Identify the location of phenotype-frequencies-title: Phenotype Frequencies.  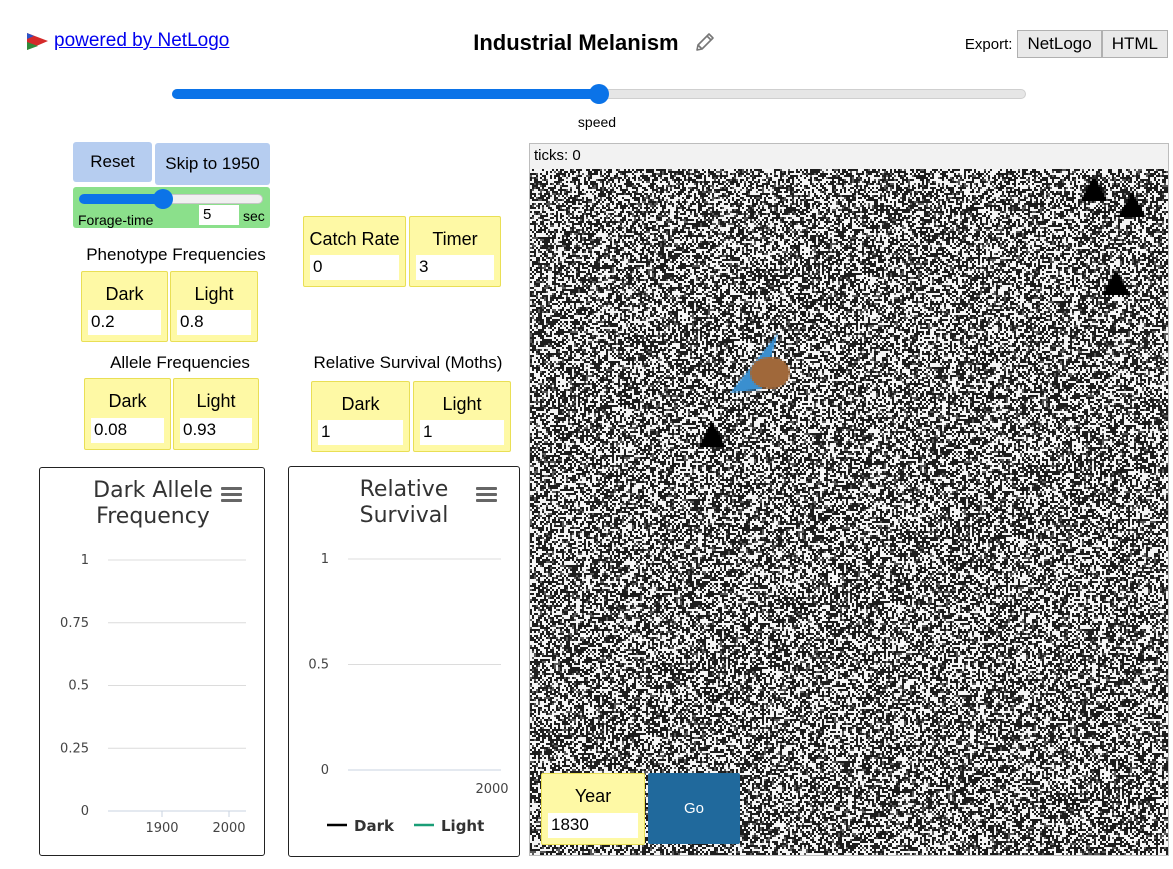
(176, 254).